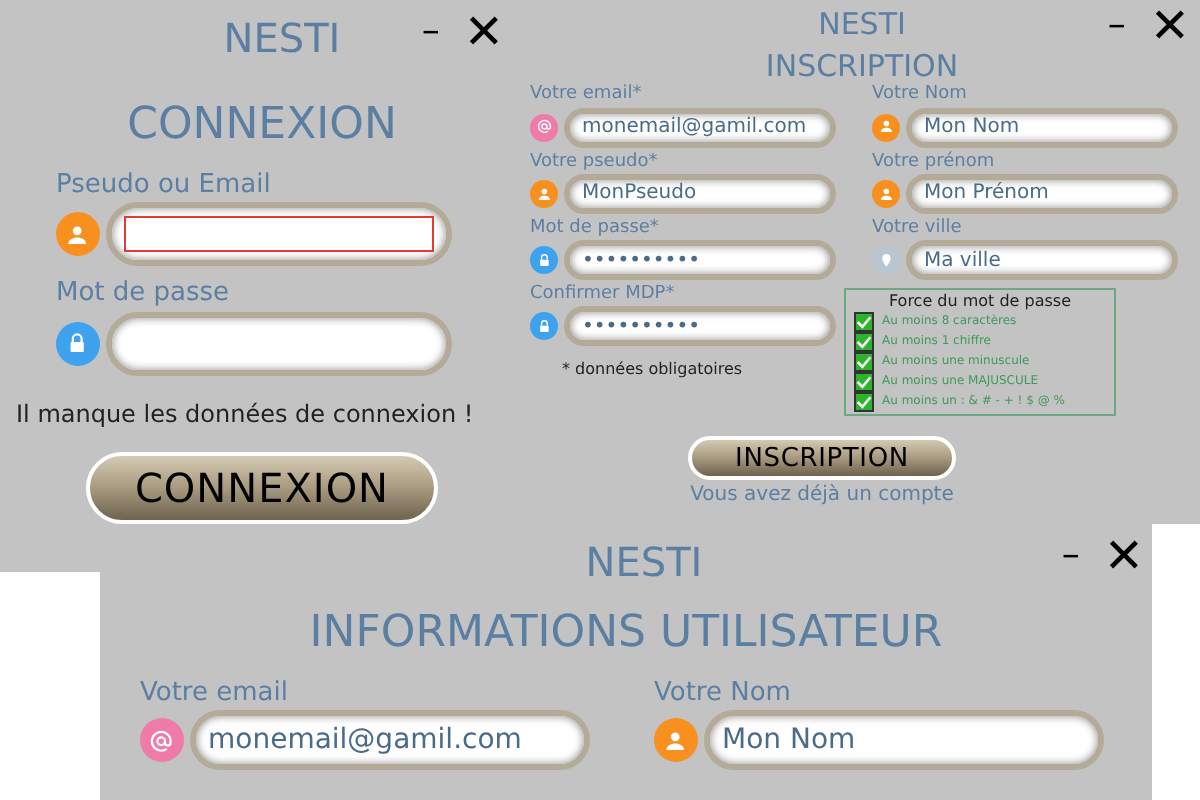 Image resolution: width=1200 pixels, height=800 pixels. Describe the element at coordinates (653, 370) in the screenshot. I see `required-note: * données obligatoires` at that location.